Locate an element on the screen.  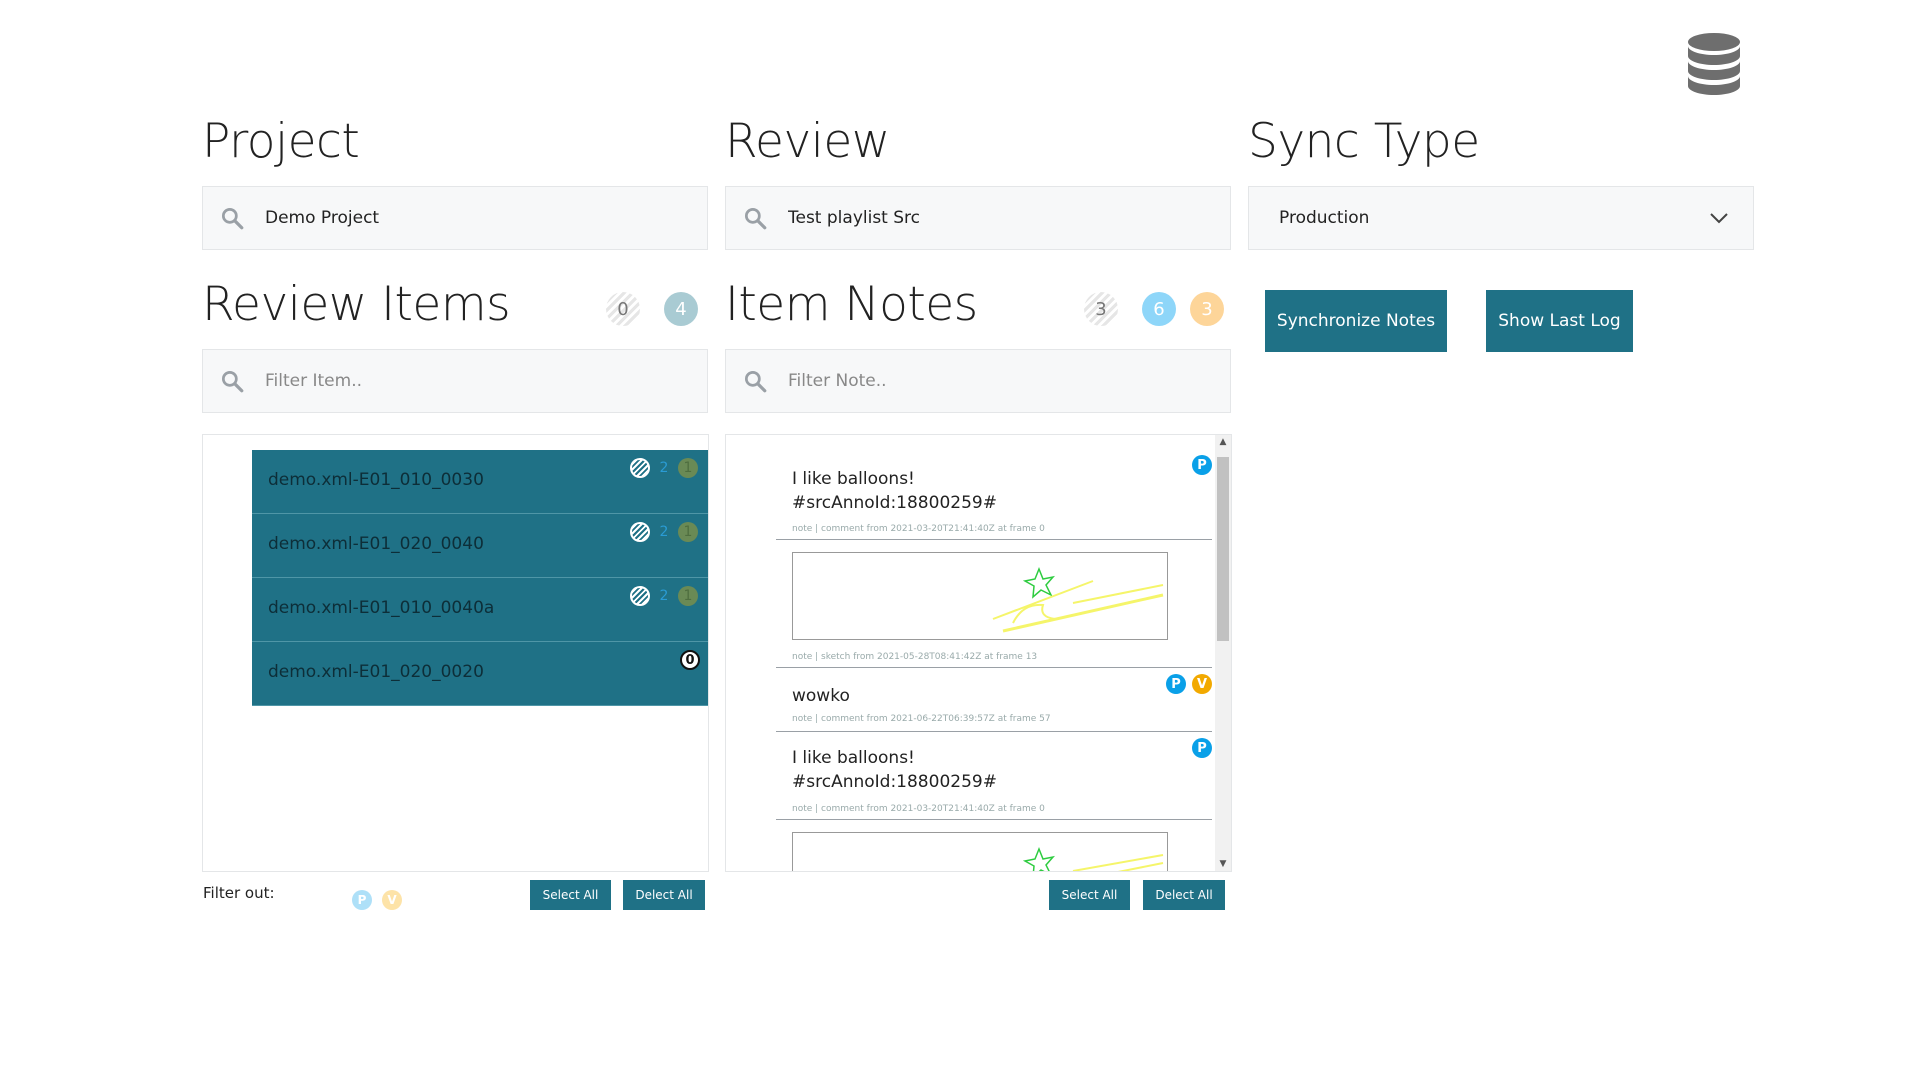
note-text: wowko is located at coordinates (821, 696).